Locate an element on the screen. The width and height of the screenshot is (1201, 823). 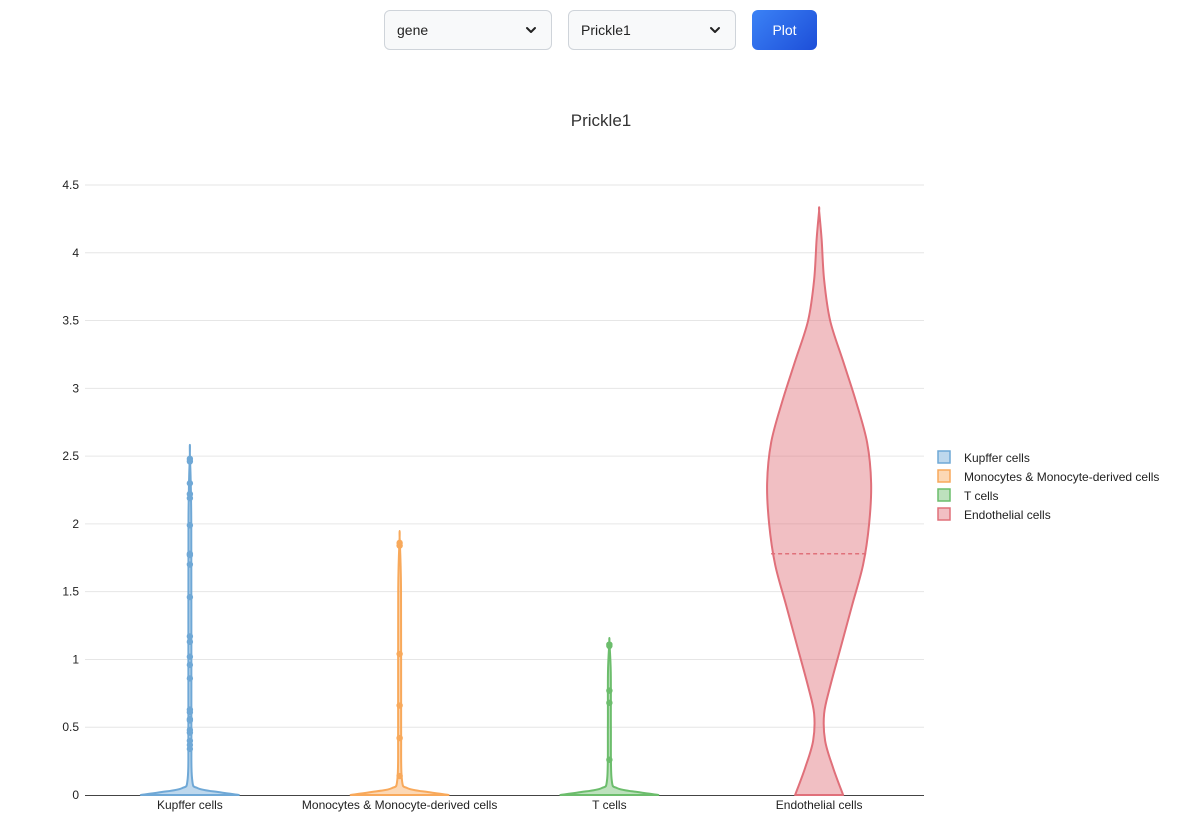
y-tick-label: 2.5 is located at coordinates (70, 456).